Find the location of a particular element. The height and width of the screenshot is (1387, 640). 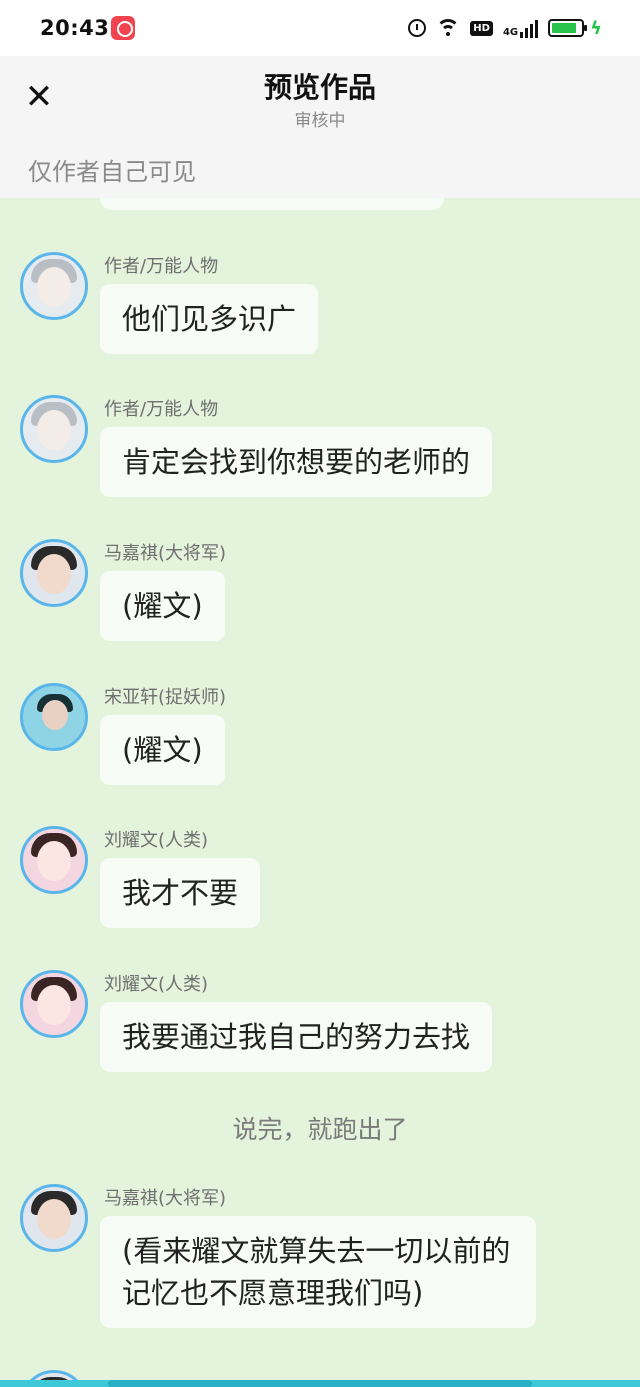

page-title: 预览作品 is located at coordinates (319, 87).